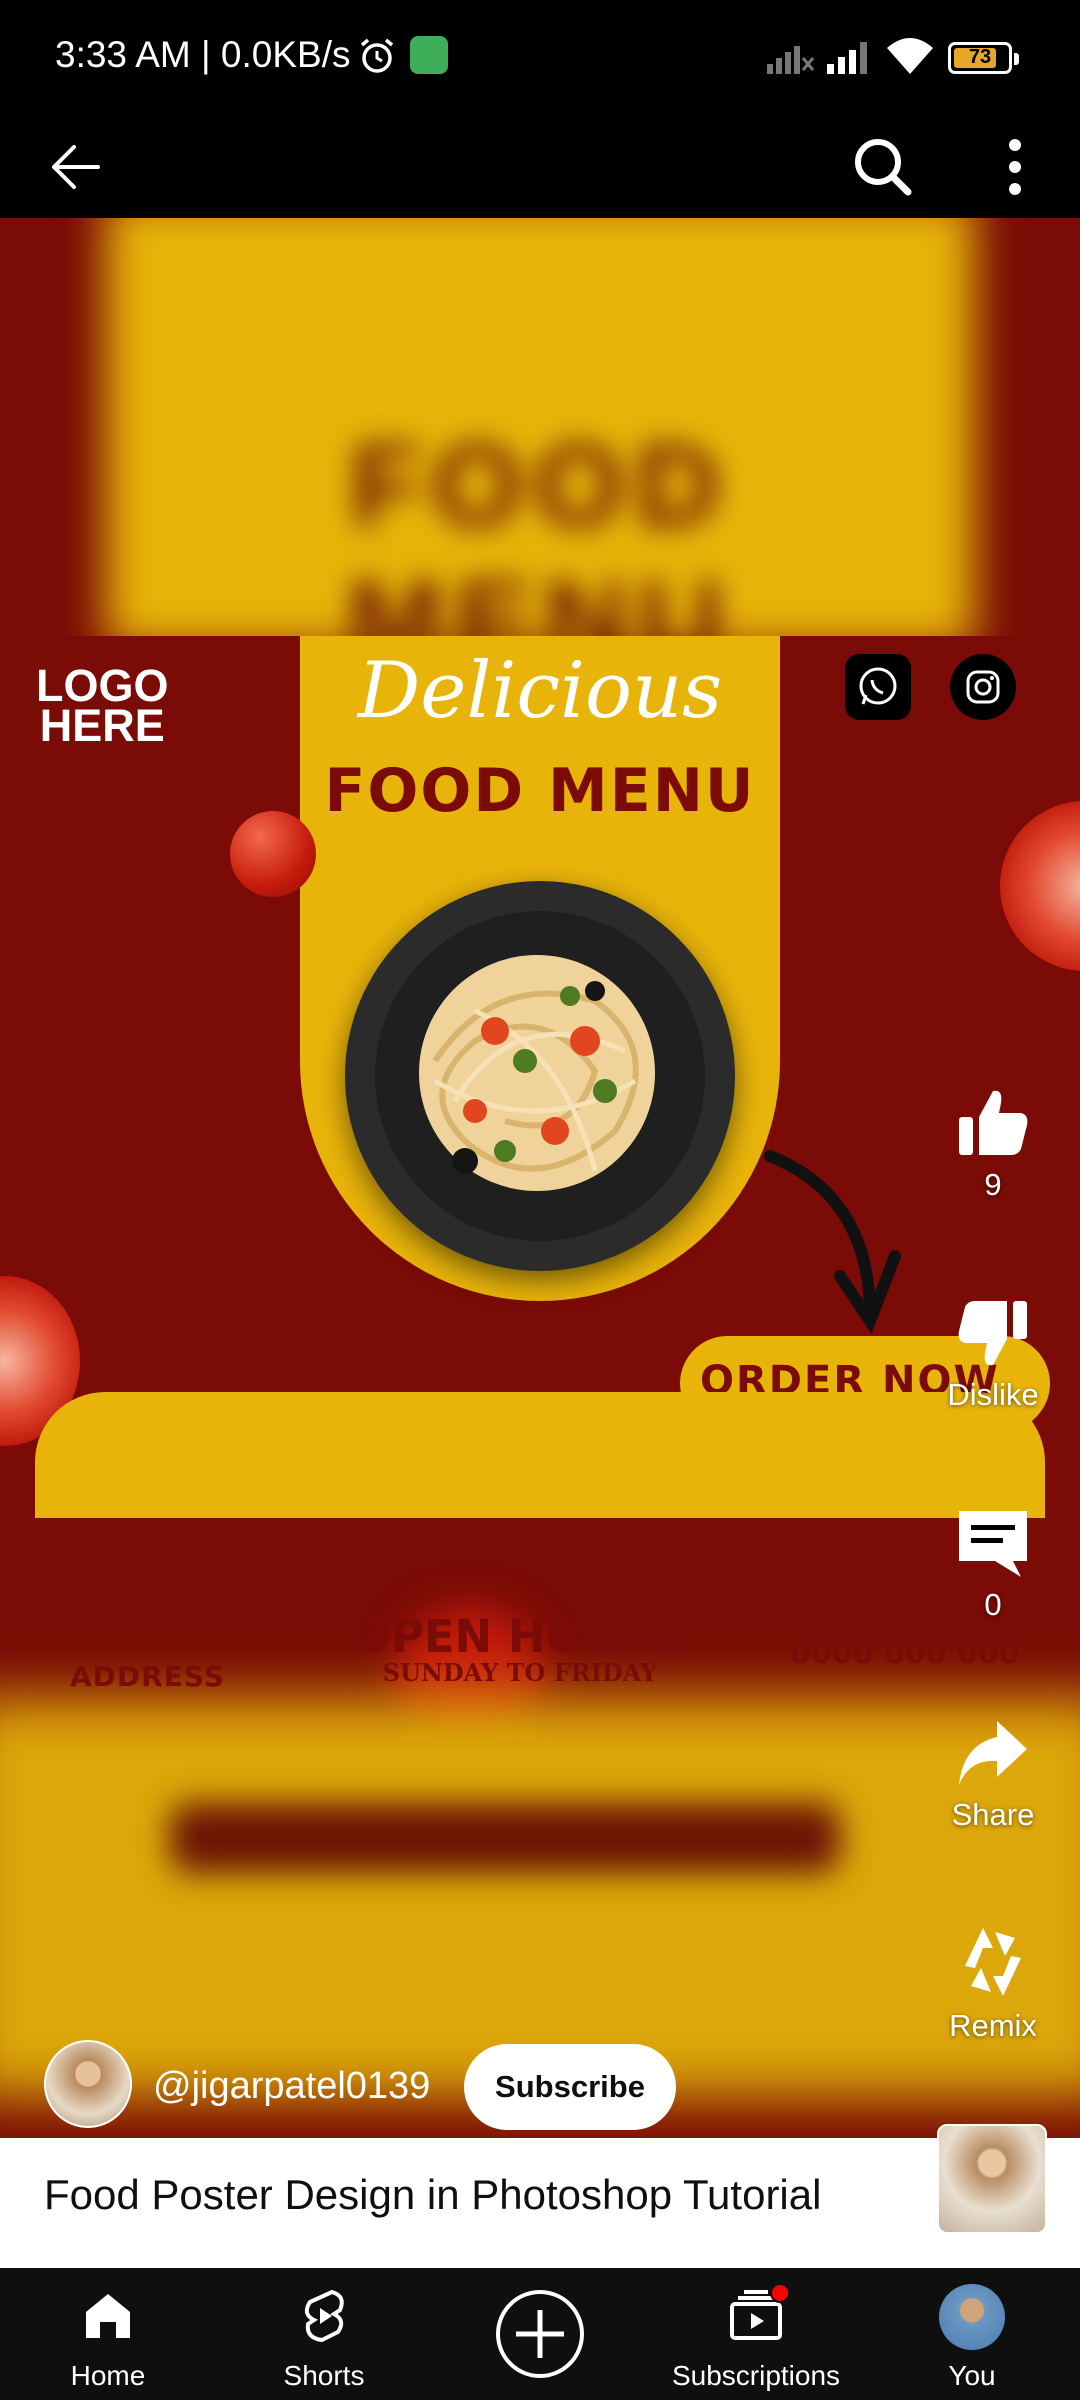  What do you see at coordinates (993, 1122) in the screenshot?
I see `thumbs-up-icon` at bounding box center [993, 1122].